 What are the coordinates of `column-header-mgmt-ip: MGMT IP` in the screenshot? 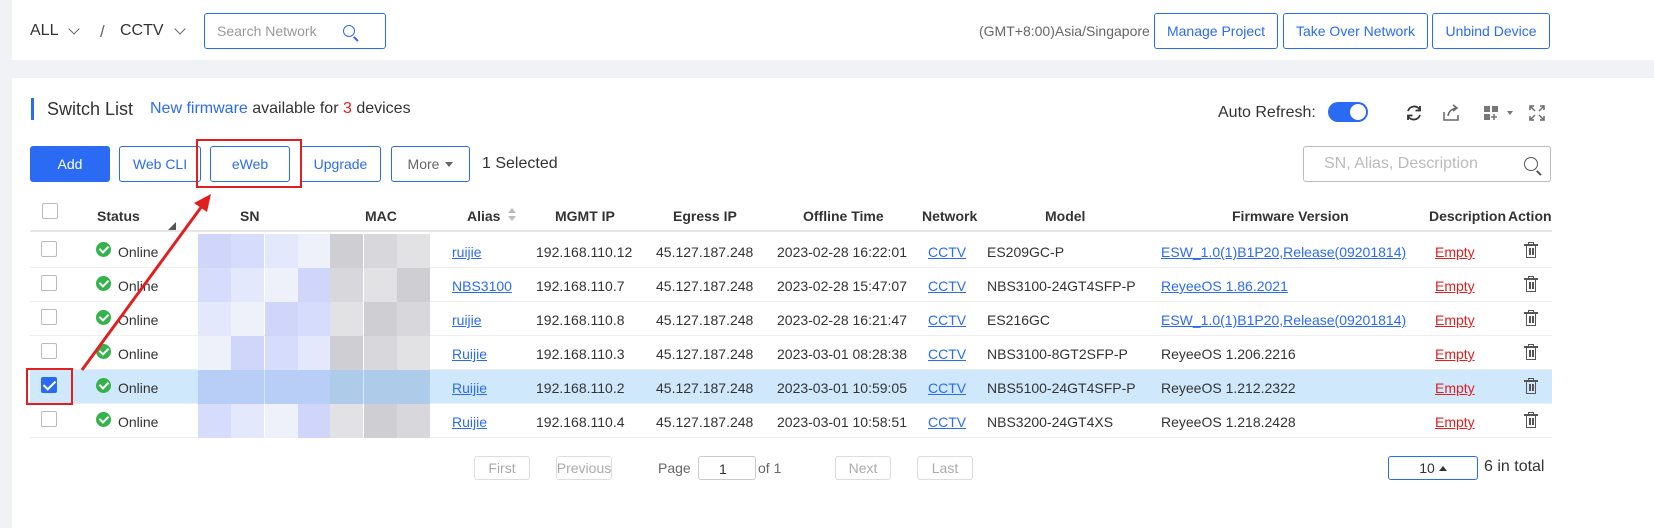 It's located at (585, 216).